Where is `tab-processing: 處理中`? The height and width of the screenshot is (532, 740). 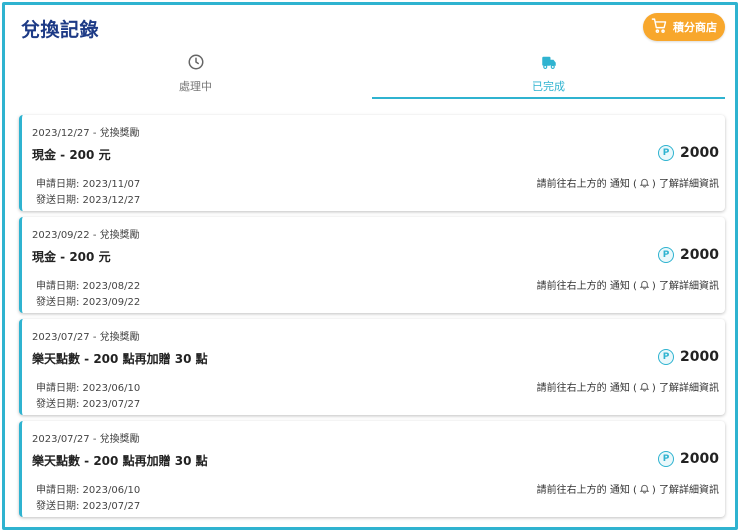
tab-processing: 處理中 is located at coordinates (195, 74).